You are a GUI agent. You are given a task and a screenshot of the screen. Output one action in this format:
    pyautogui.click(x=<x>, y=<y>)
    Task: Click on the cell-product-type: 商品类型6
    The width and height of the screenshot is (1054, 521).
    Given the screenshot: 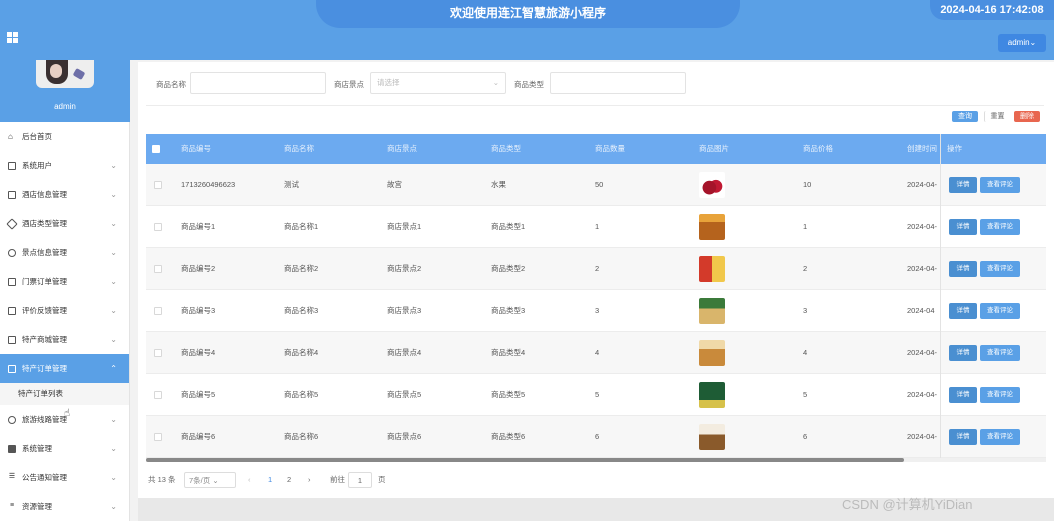 What is the action you would take?
    pyautogui.click(x=508, y=436)
    